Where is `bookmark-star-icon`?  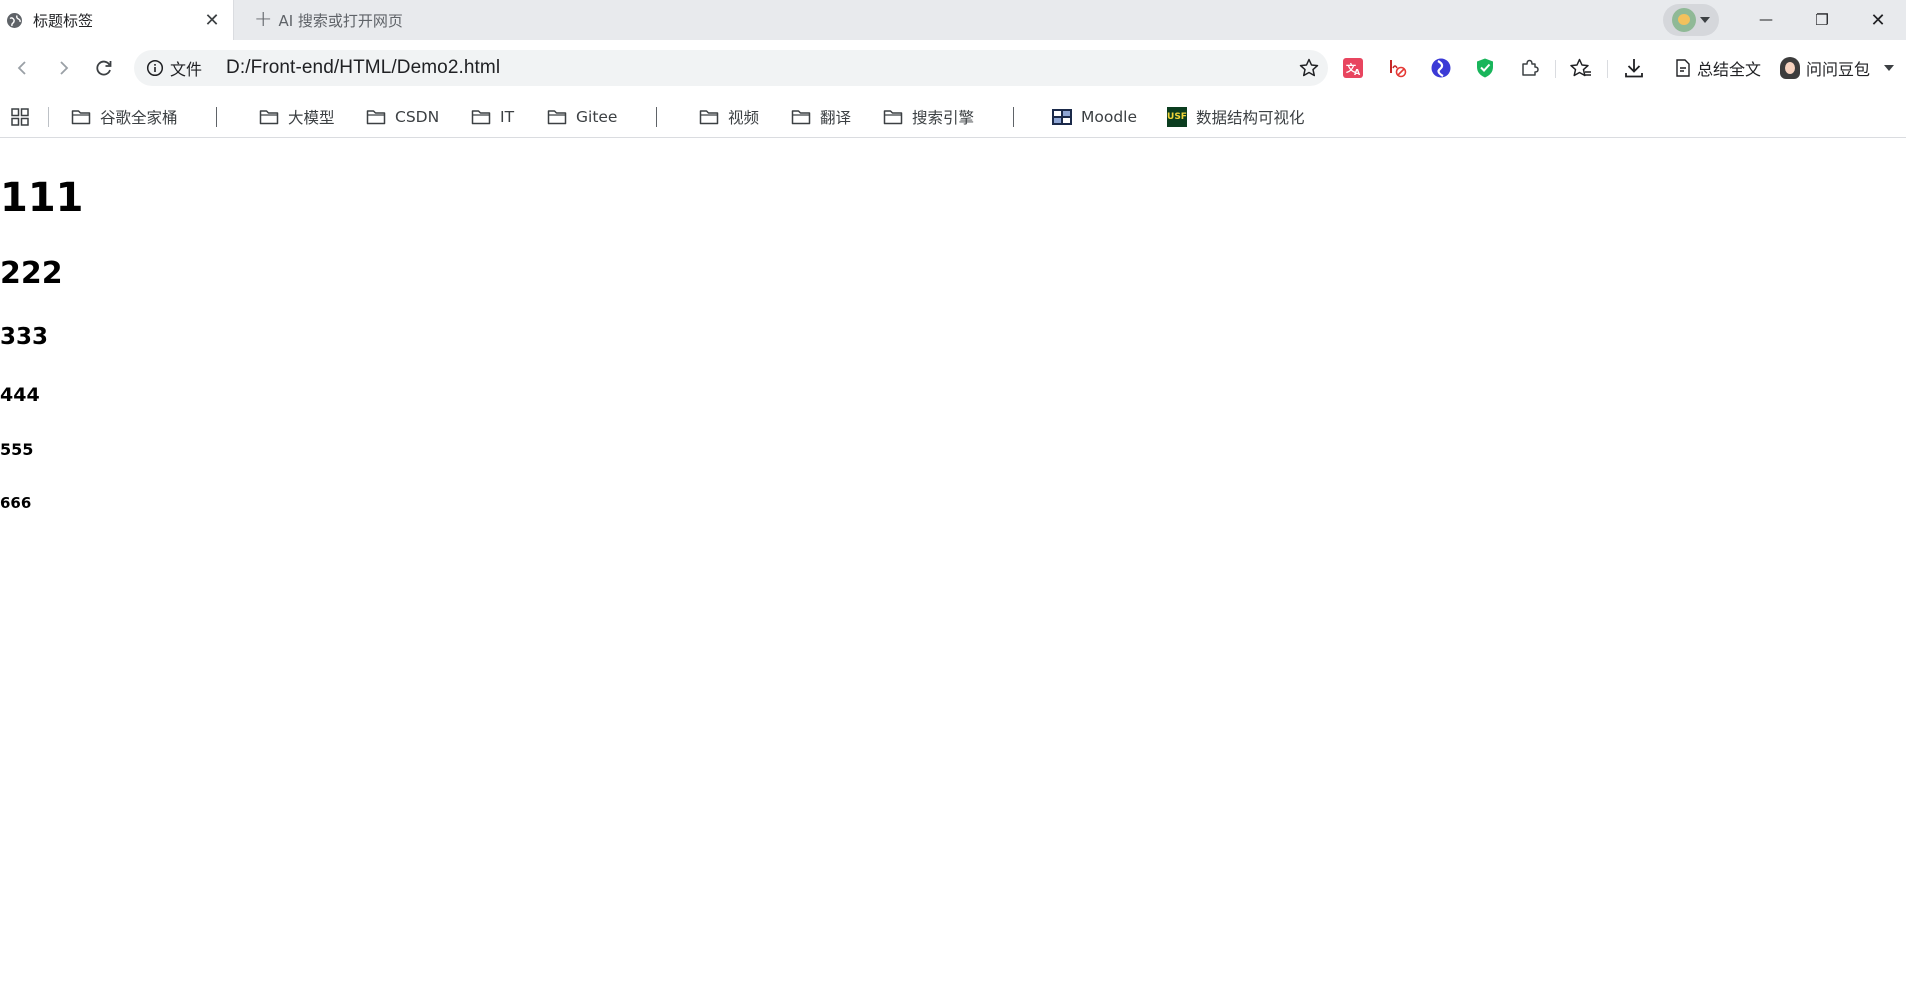 bookmark-star-icon is located at coordinates (1309, 68).